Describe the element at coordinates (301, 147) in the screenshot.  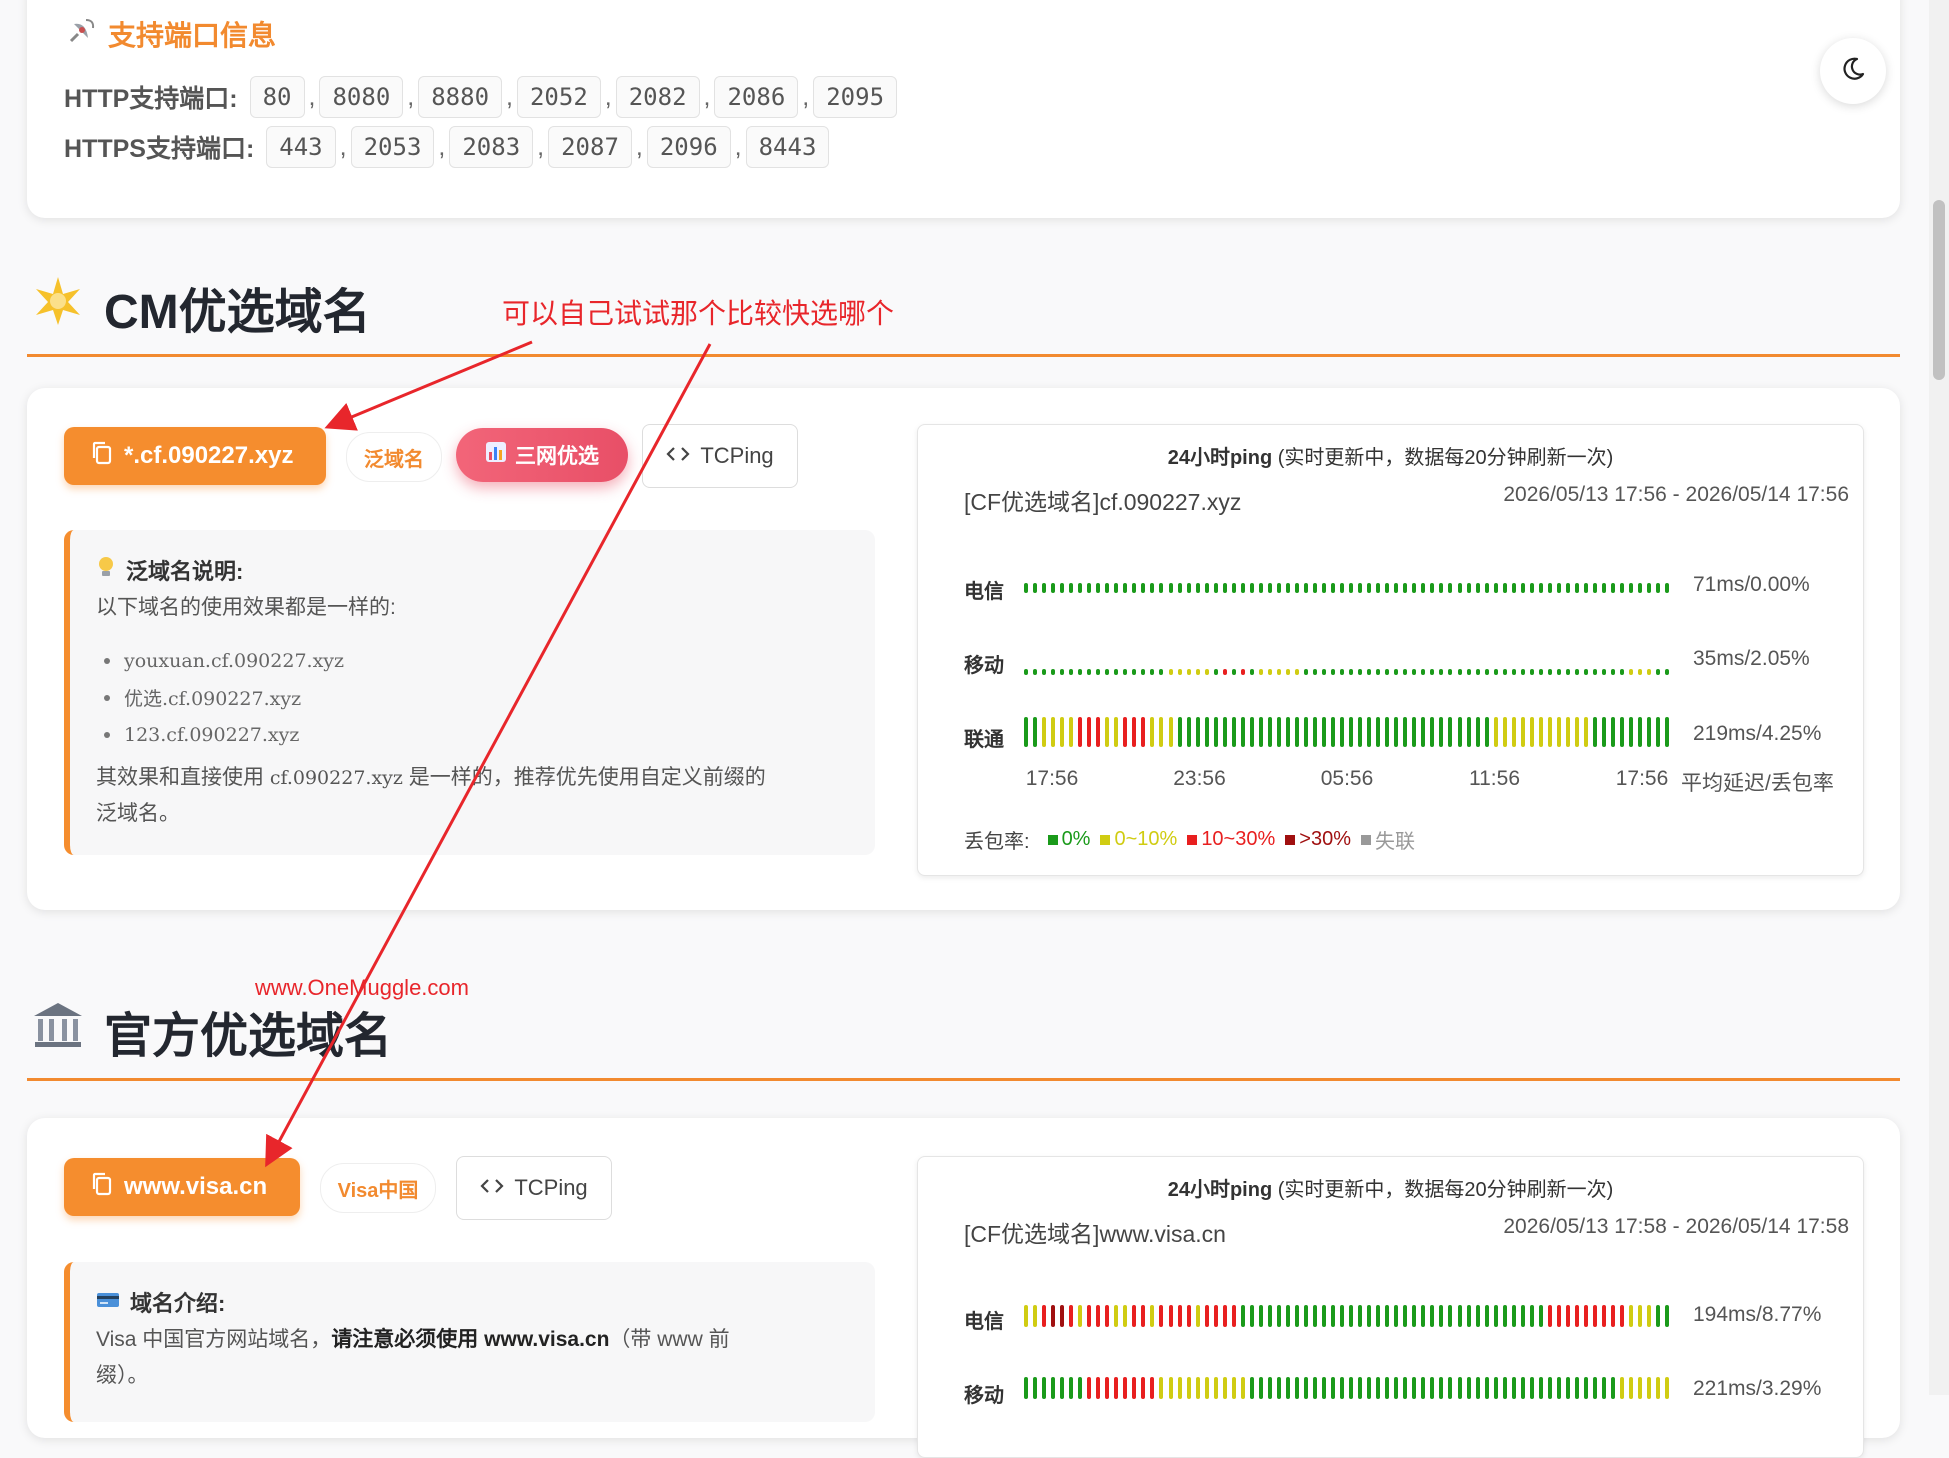
I see `port-chip: 443` at that location.